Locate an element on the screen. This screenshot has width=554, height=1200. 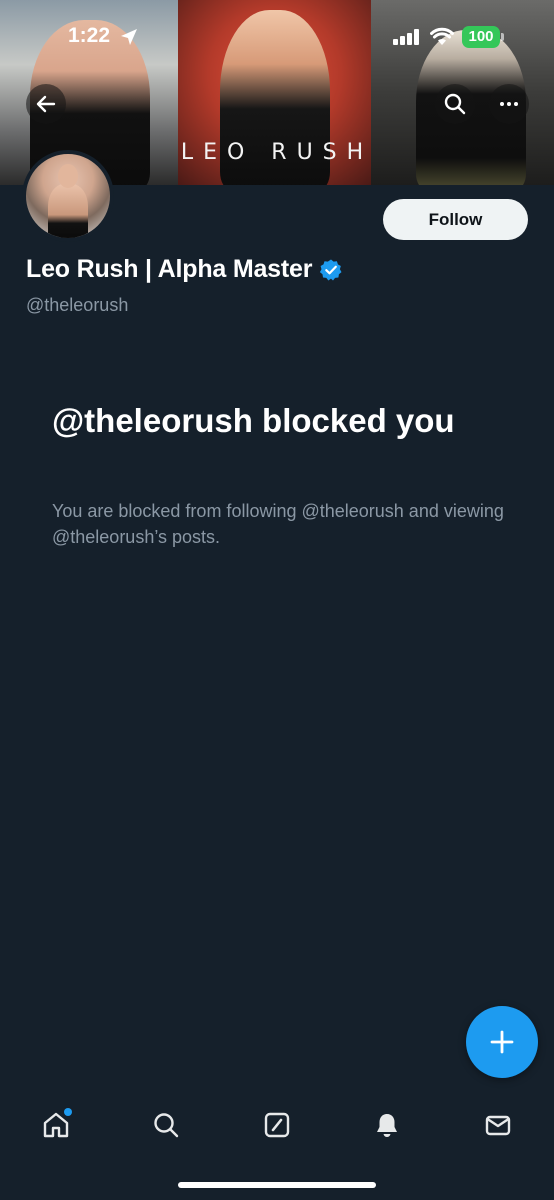
battery-icon: 100 is located at coordinates (483, 37).